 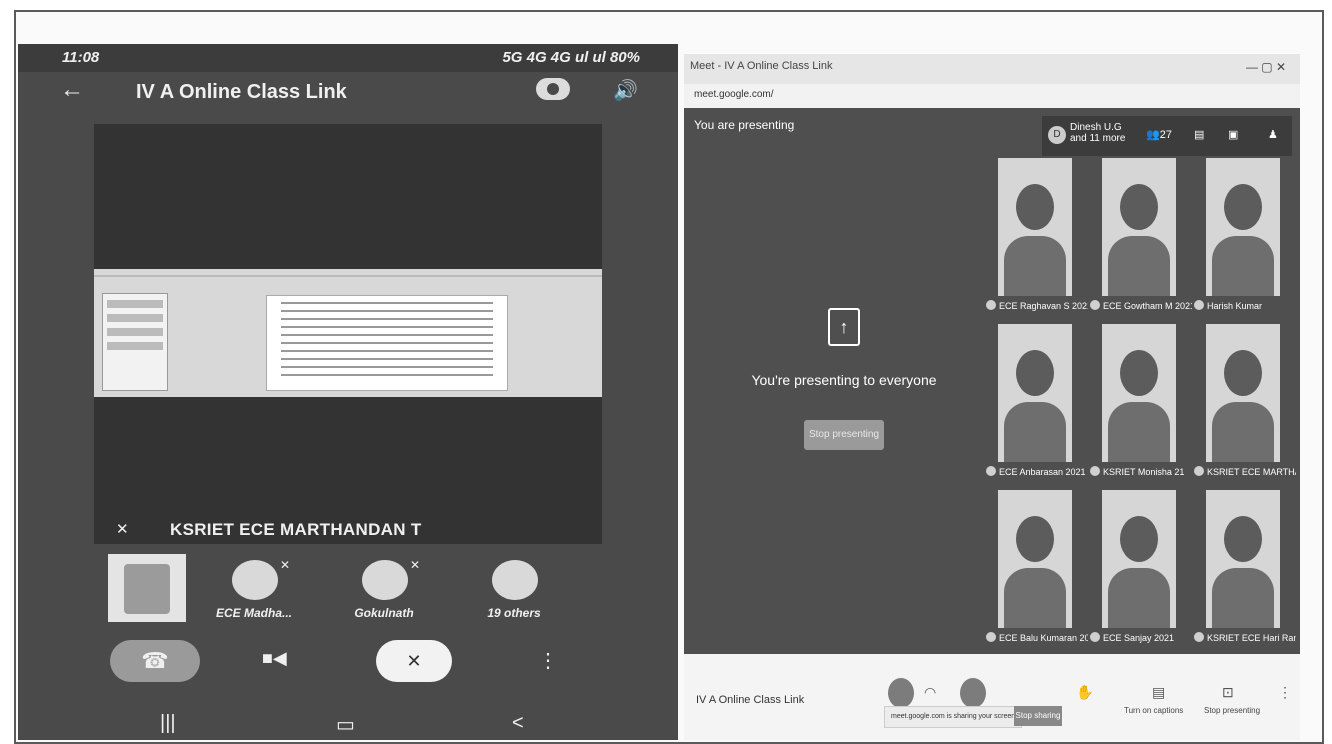 I want to click on present-label: Stop presenting, so click(x=1232, y=710).